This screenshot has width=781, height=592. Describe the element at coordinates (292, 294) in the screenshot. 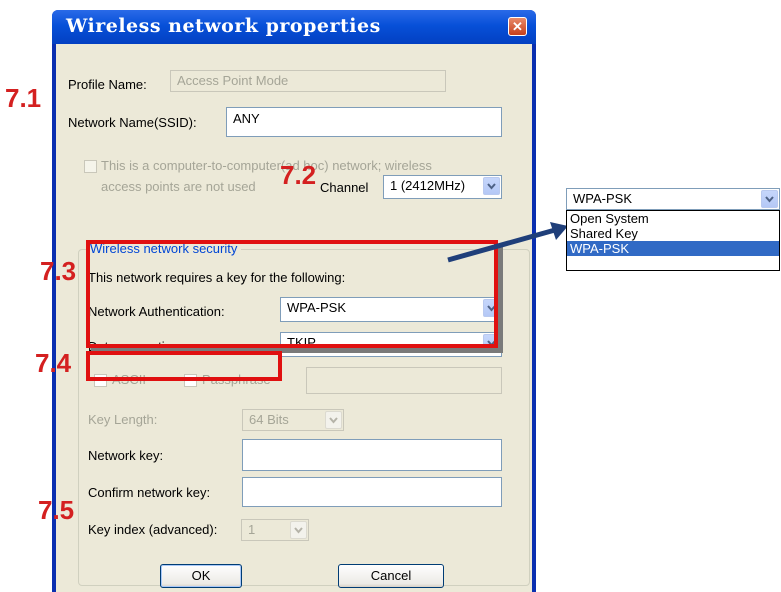

I see `highlight-box-auth-encryption` at that location.